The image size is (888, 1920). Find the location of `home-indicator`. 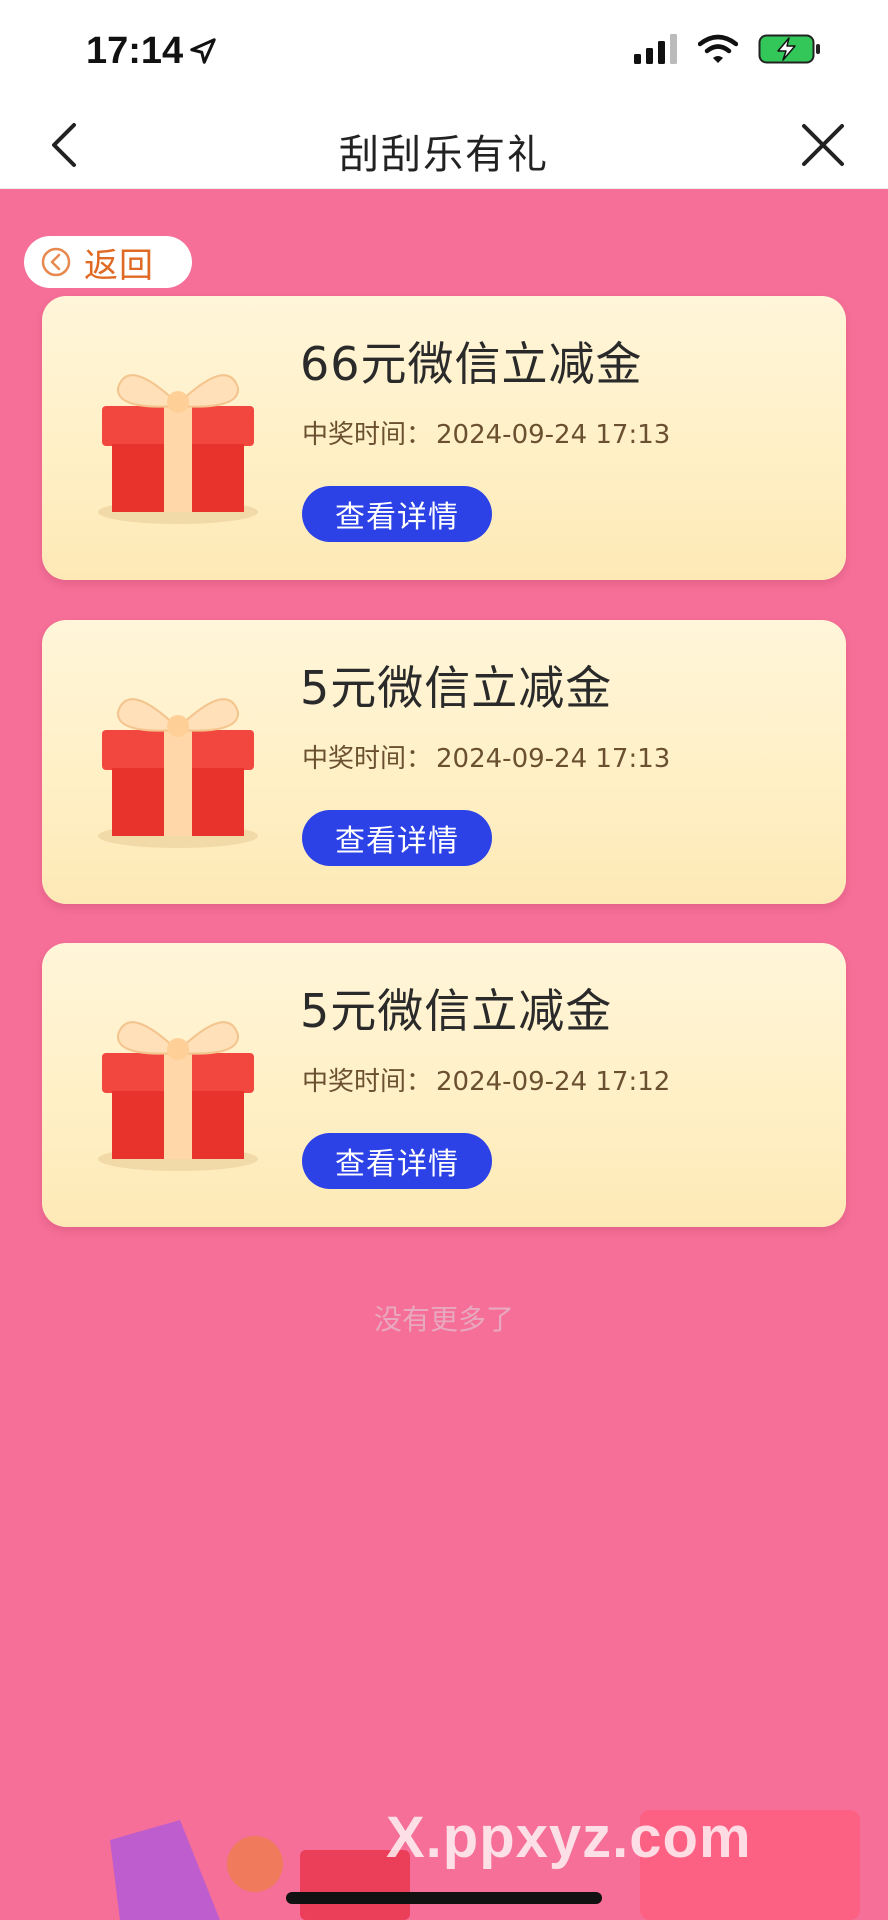

home-indicator is located at coordinates (444, 1898).